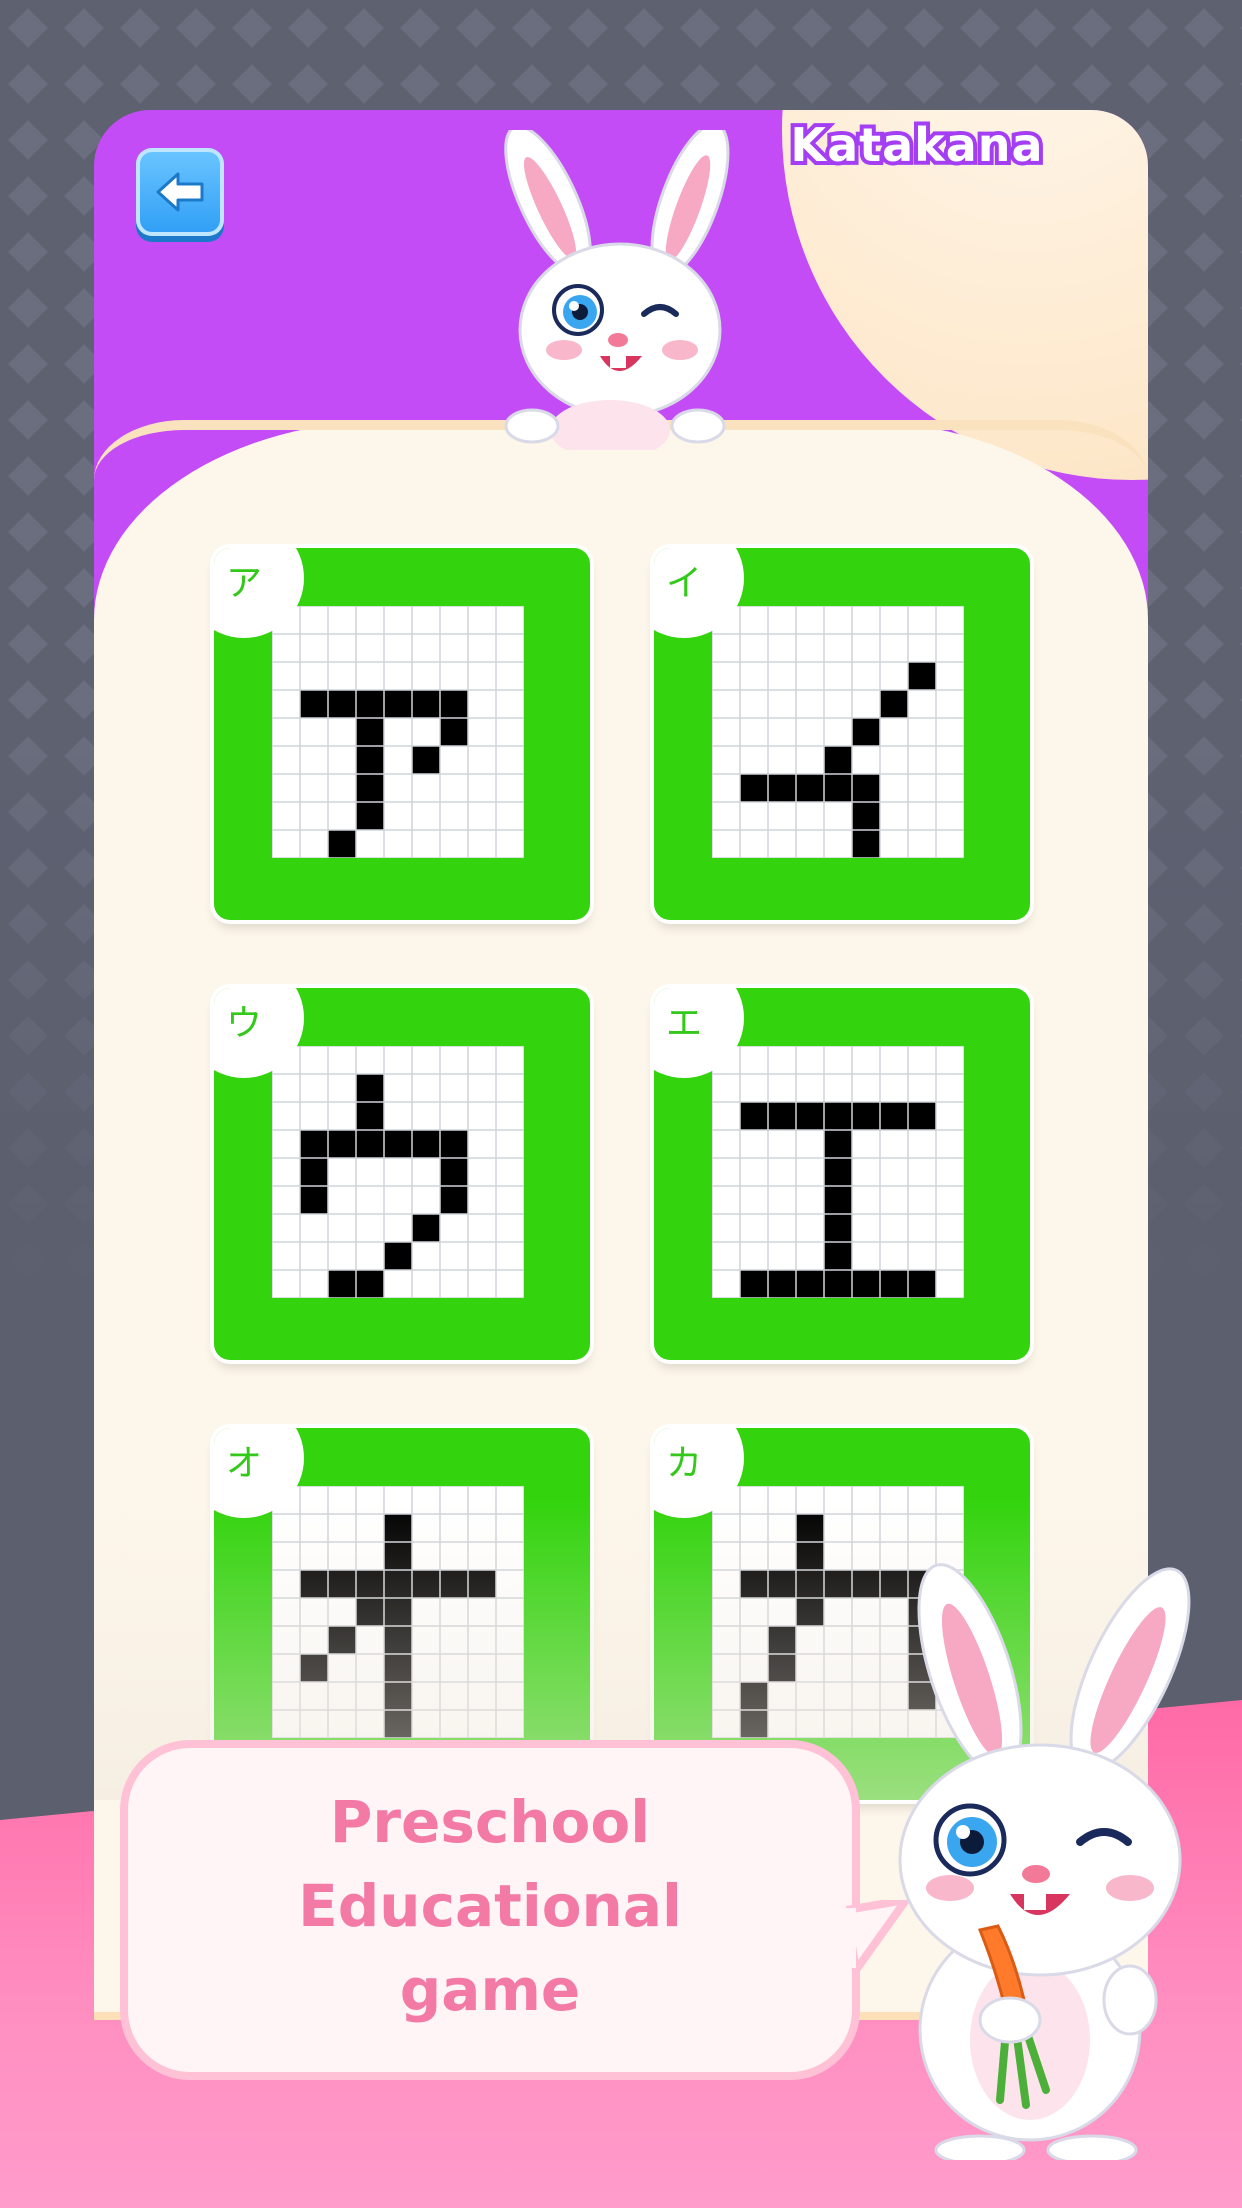  What do you see at coordinates (684, 1023) in the screenshot?
I see `kana-label: エ` at bounding box center [684, 1023].